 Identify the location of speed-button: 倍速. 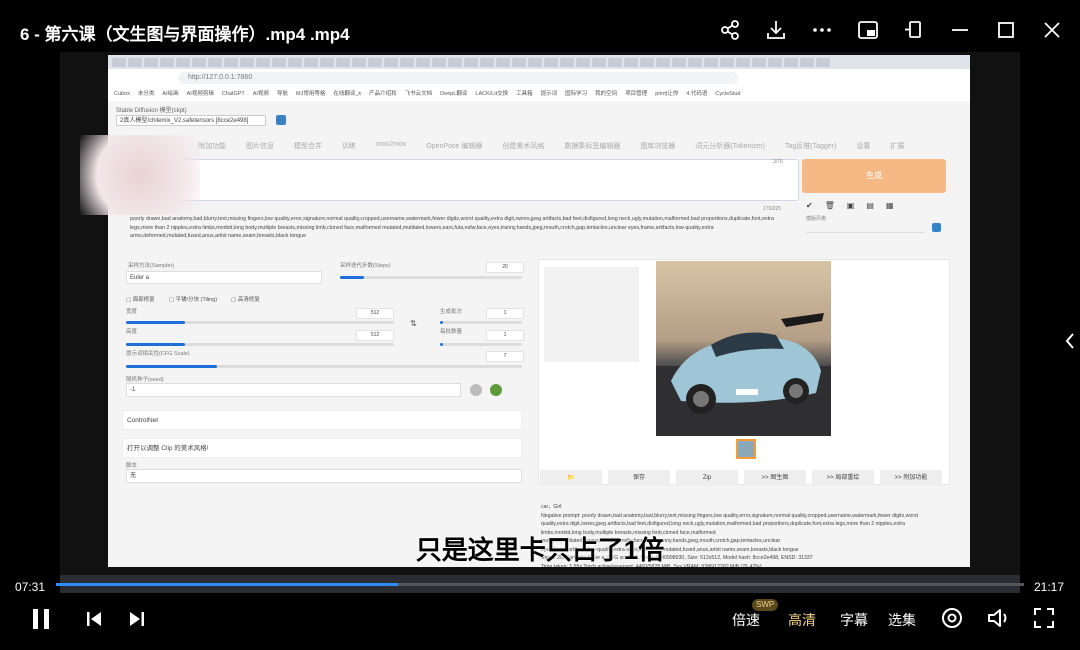
(746, 620).